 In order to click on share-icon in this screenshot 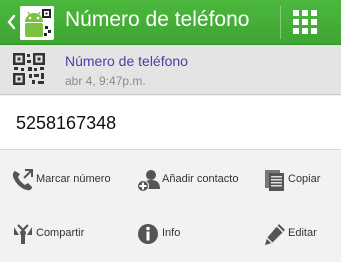, I will do `click(23, 234)`.